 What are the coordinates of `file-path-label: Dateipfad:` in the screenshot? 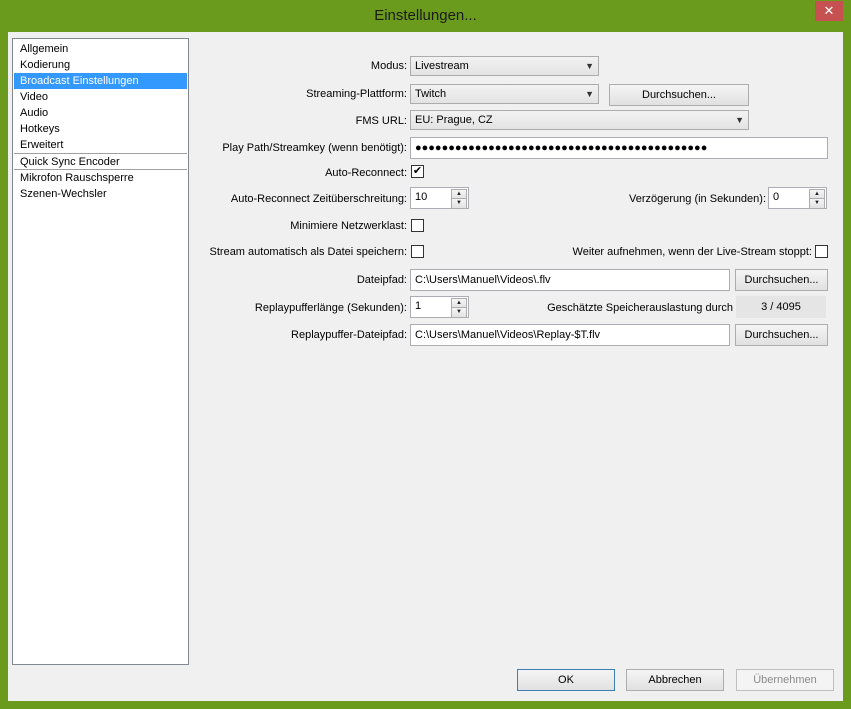 It's located at (381, 280).